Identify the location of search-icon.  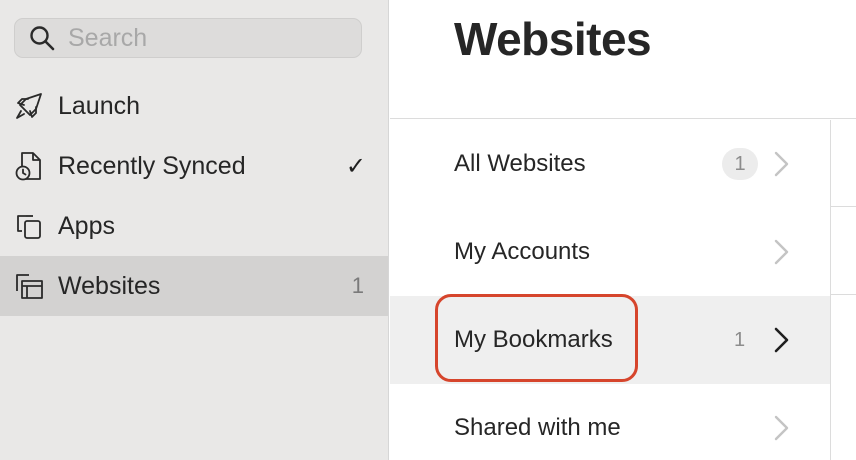
(42, 38).